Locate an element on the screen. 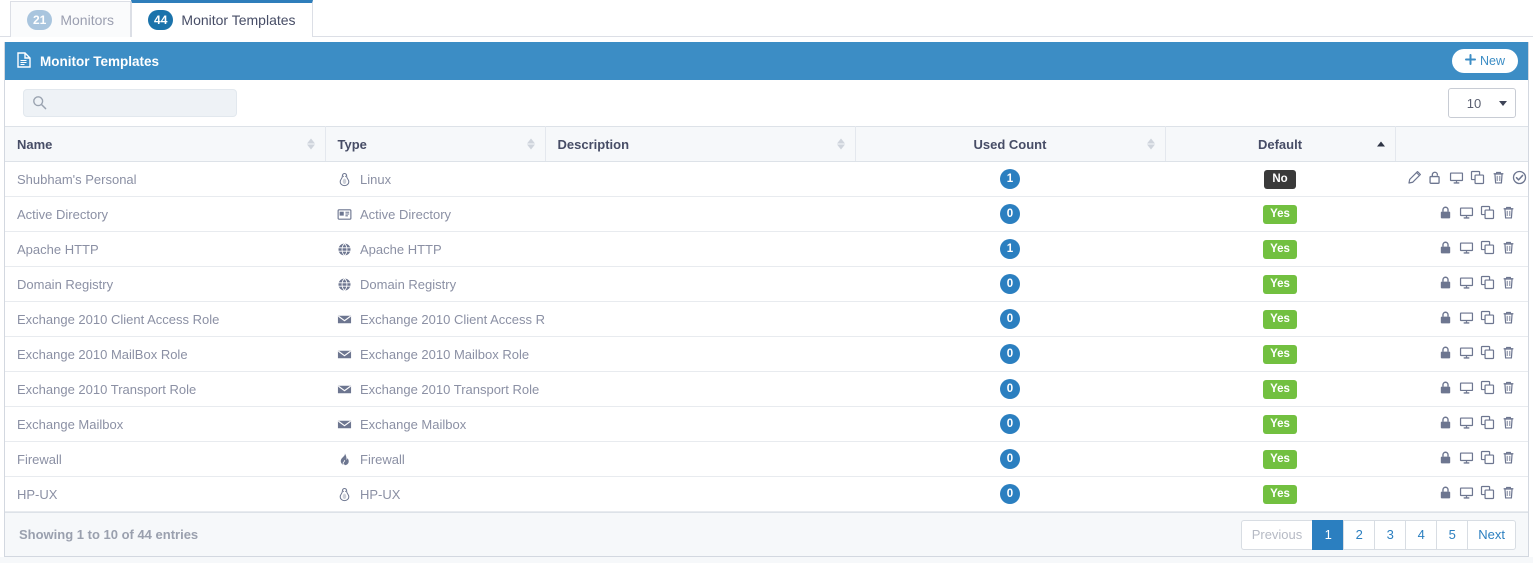  table-row: Apache HTTP Apache HTTP 1 Yes is located at coordinates (766, 249).